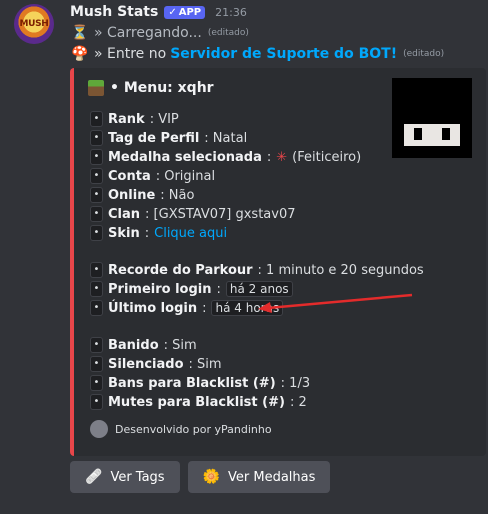 This screenshot has height=514, width=488. I want to click on field-tag-perfil: • Tag de Perfil: Natal, so click(168, 138).